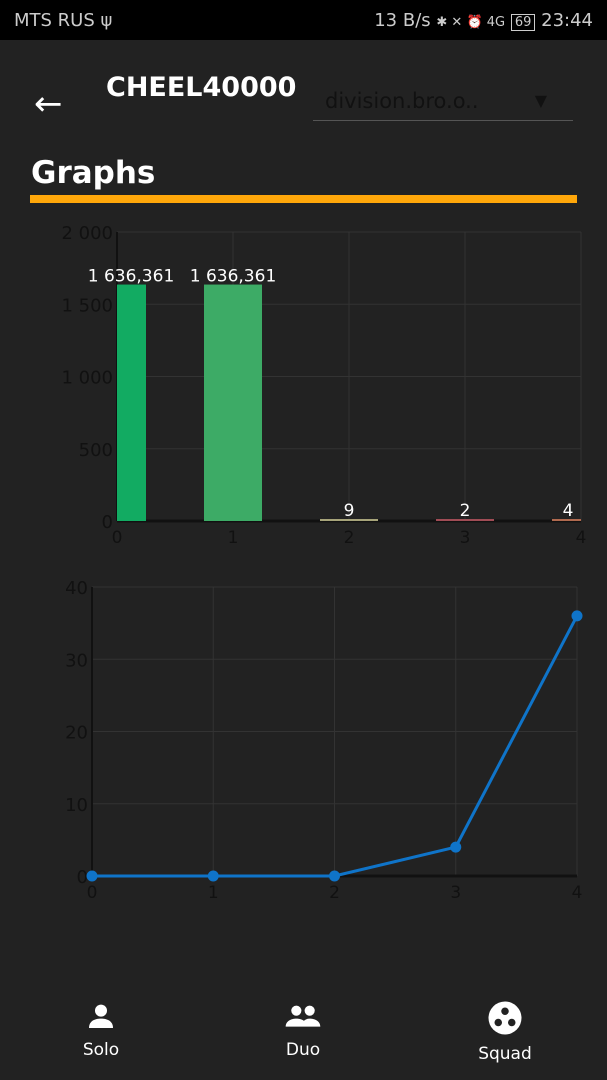 This screenshot has width=607, height=1080. What do you see at coordinates (87, 305) in the screenshot?
I see `y-tick-label: 1 500` at bounding box center [87, 305].